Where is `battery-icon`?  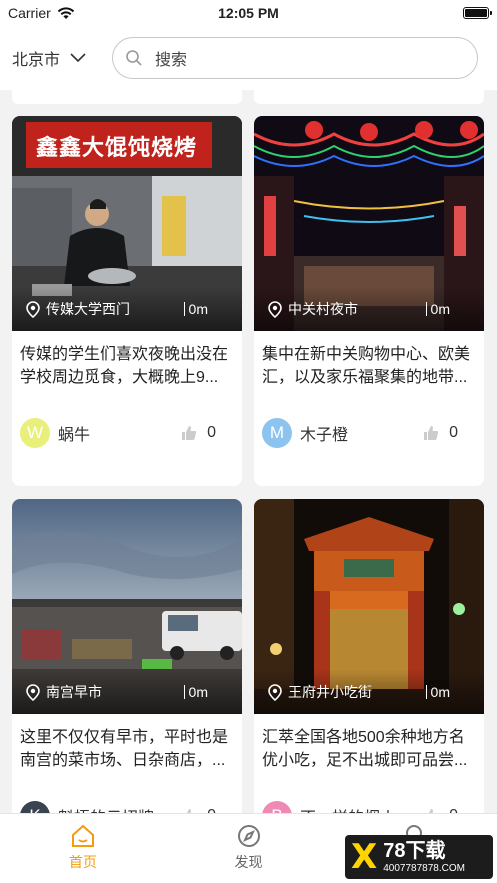
battery-icon is located at coordinates (477, 13).